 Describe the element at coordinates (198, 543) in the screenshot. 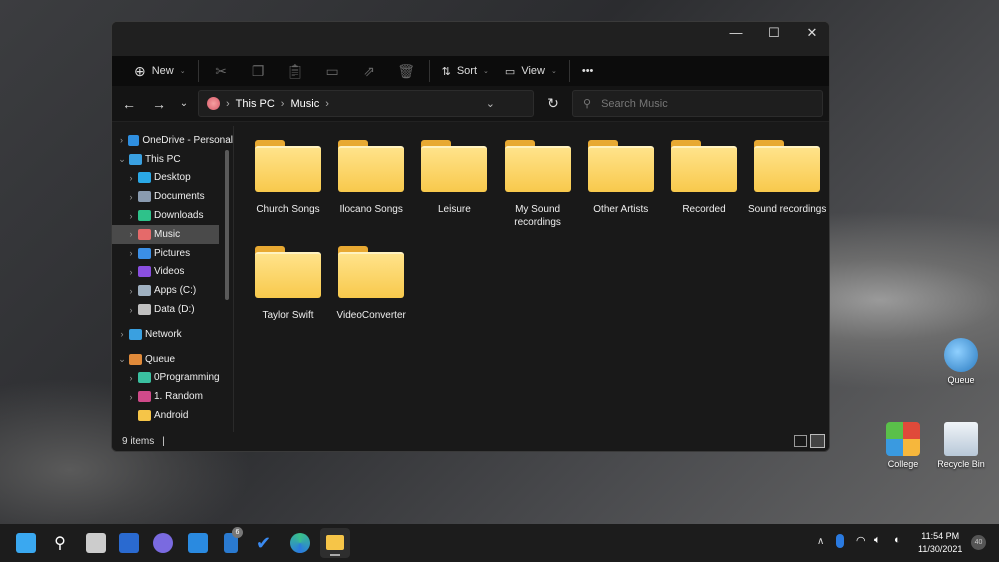

I see `mail-icon` at that location.